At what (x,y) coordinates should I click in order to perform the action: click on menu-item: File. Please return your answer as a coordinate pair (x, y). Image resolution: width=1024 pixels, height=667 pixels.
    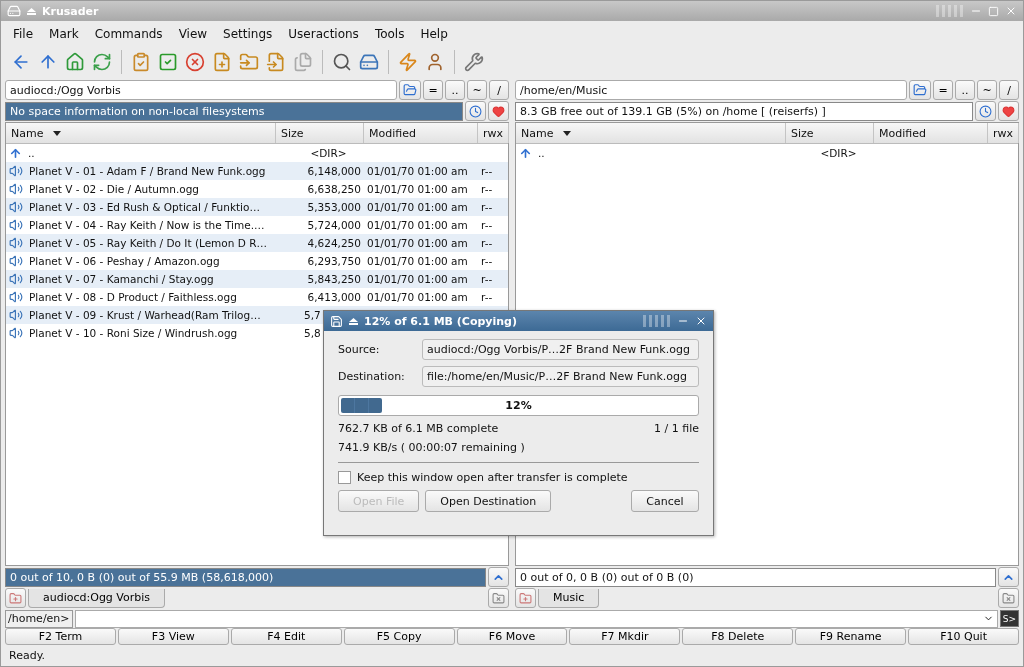
    Looking at the image, I should click on (25, 33).